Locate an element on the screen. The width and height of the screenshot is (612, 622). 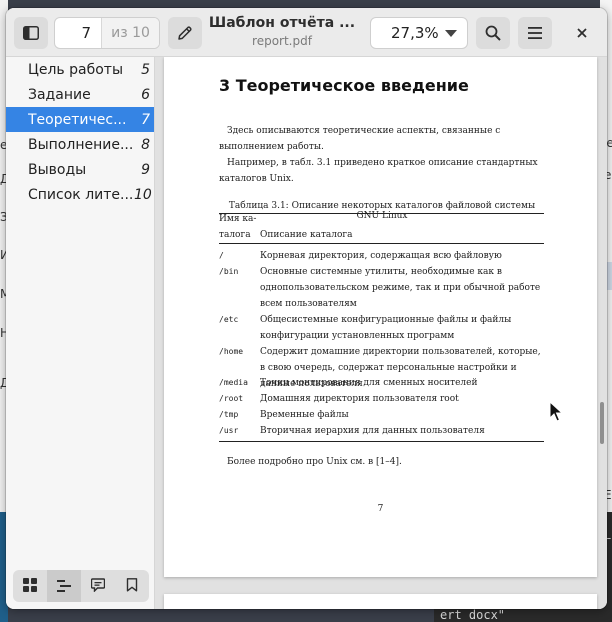
toc-item: Цель работы 5 is located at coordinates (80, 69).